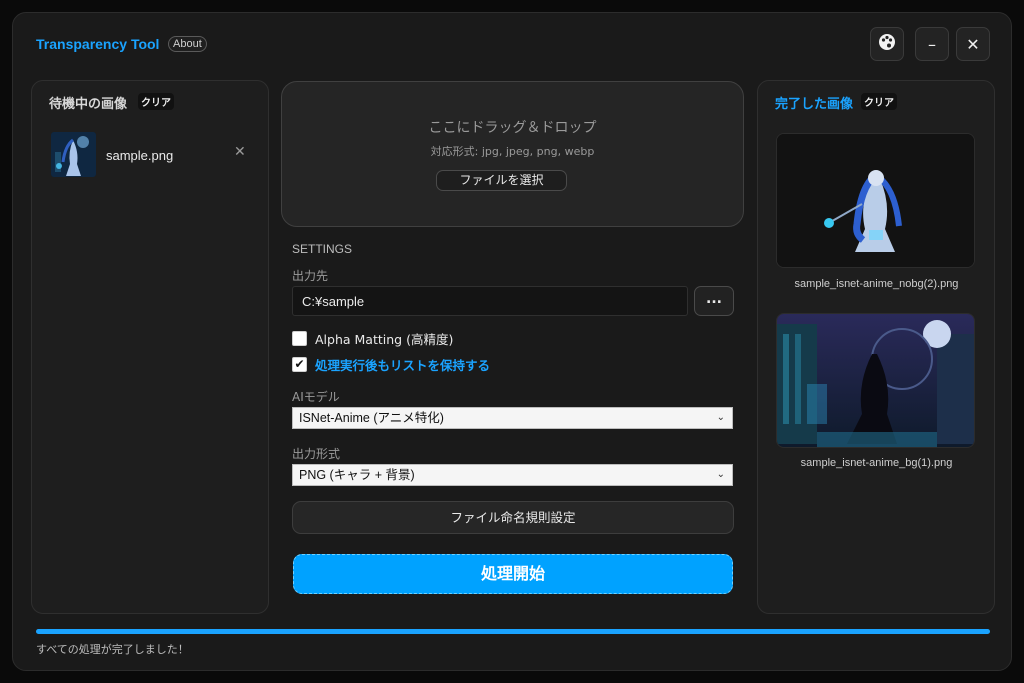 The image size is (1024, 683). What do you see at coordinates (490, 301) in the screenshot?
I see `output-dir-input: C:¥sample` at bounding box center [490, 301].